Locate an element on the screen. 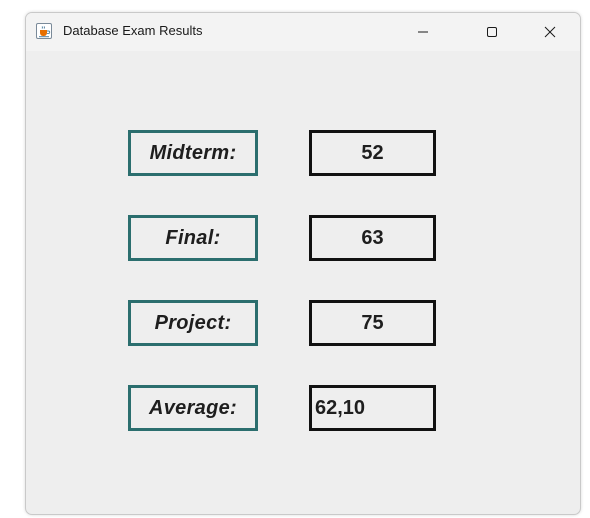  minimize-button is located at coordinates (423, 32).